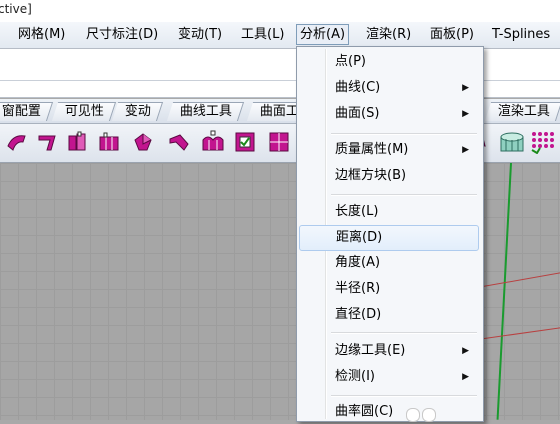 This screenshot has height=424, width=560. What do you see at coordinates (452, 34) in the screenshot?
I see `menu-panels: 面板(P)` at bounding box center [452, 34].